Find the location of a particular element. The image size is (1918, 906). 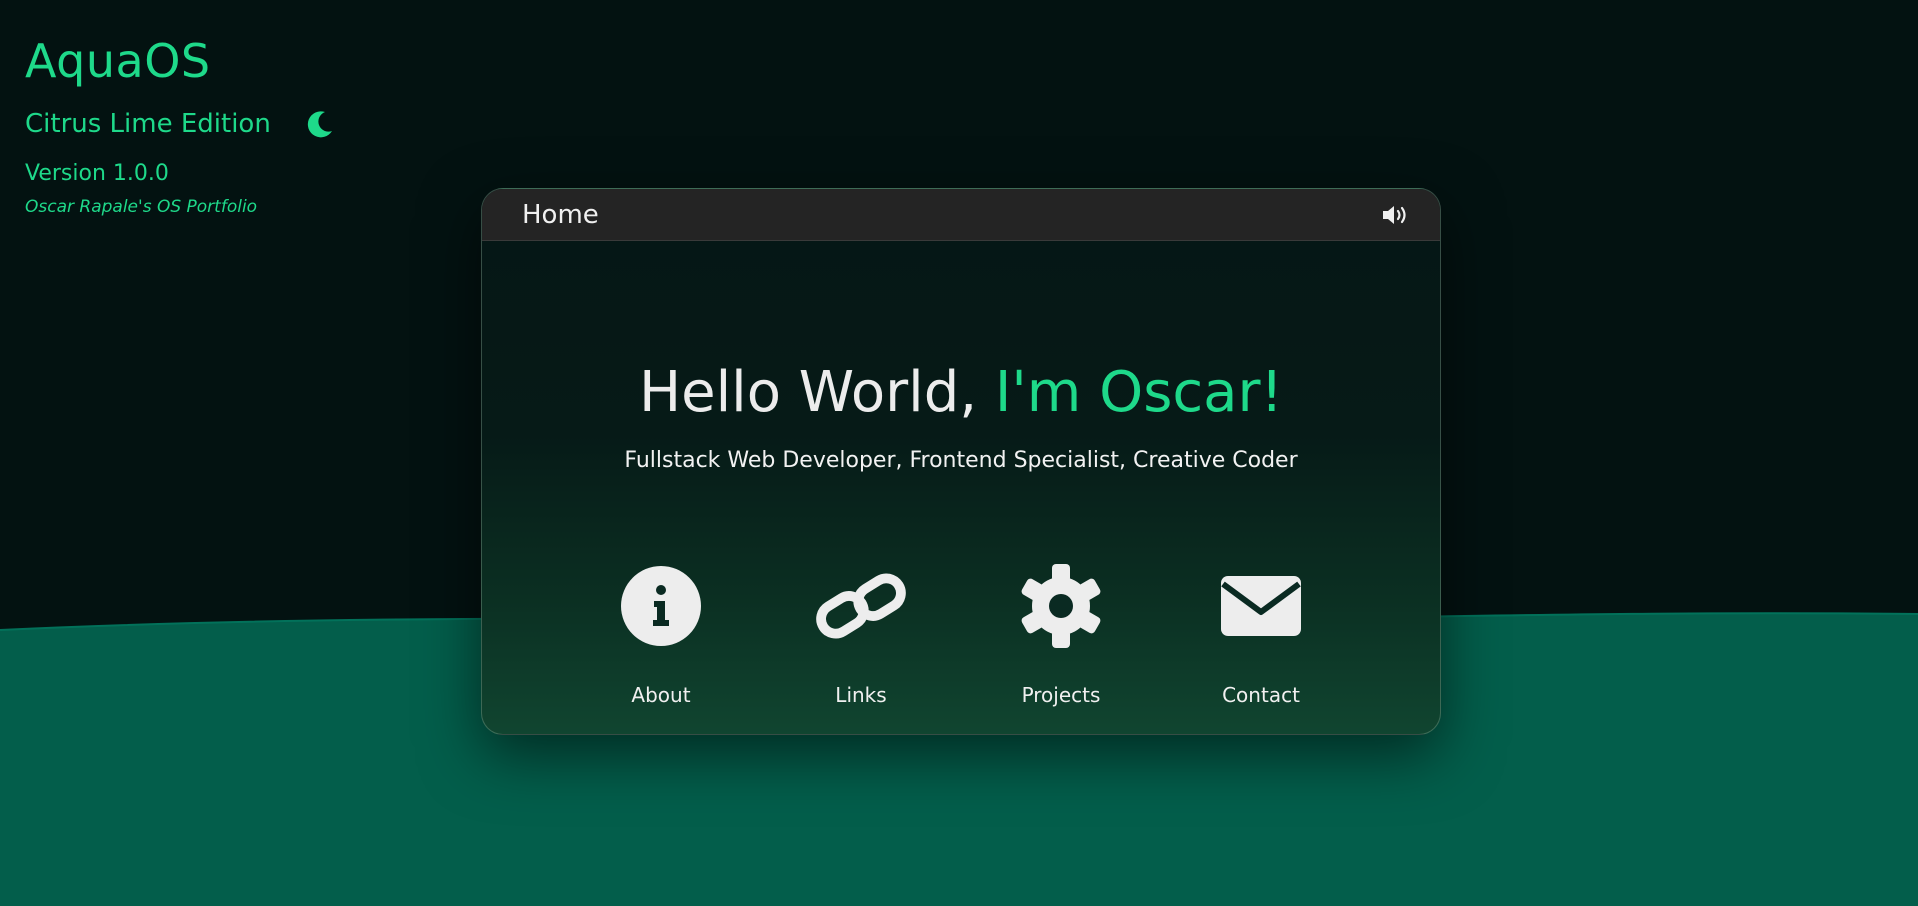

os-title: AquaOS is located at coordinates (118, 61).